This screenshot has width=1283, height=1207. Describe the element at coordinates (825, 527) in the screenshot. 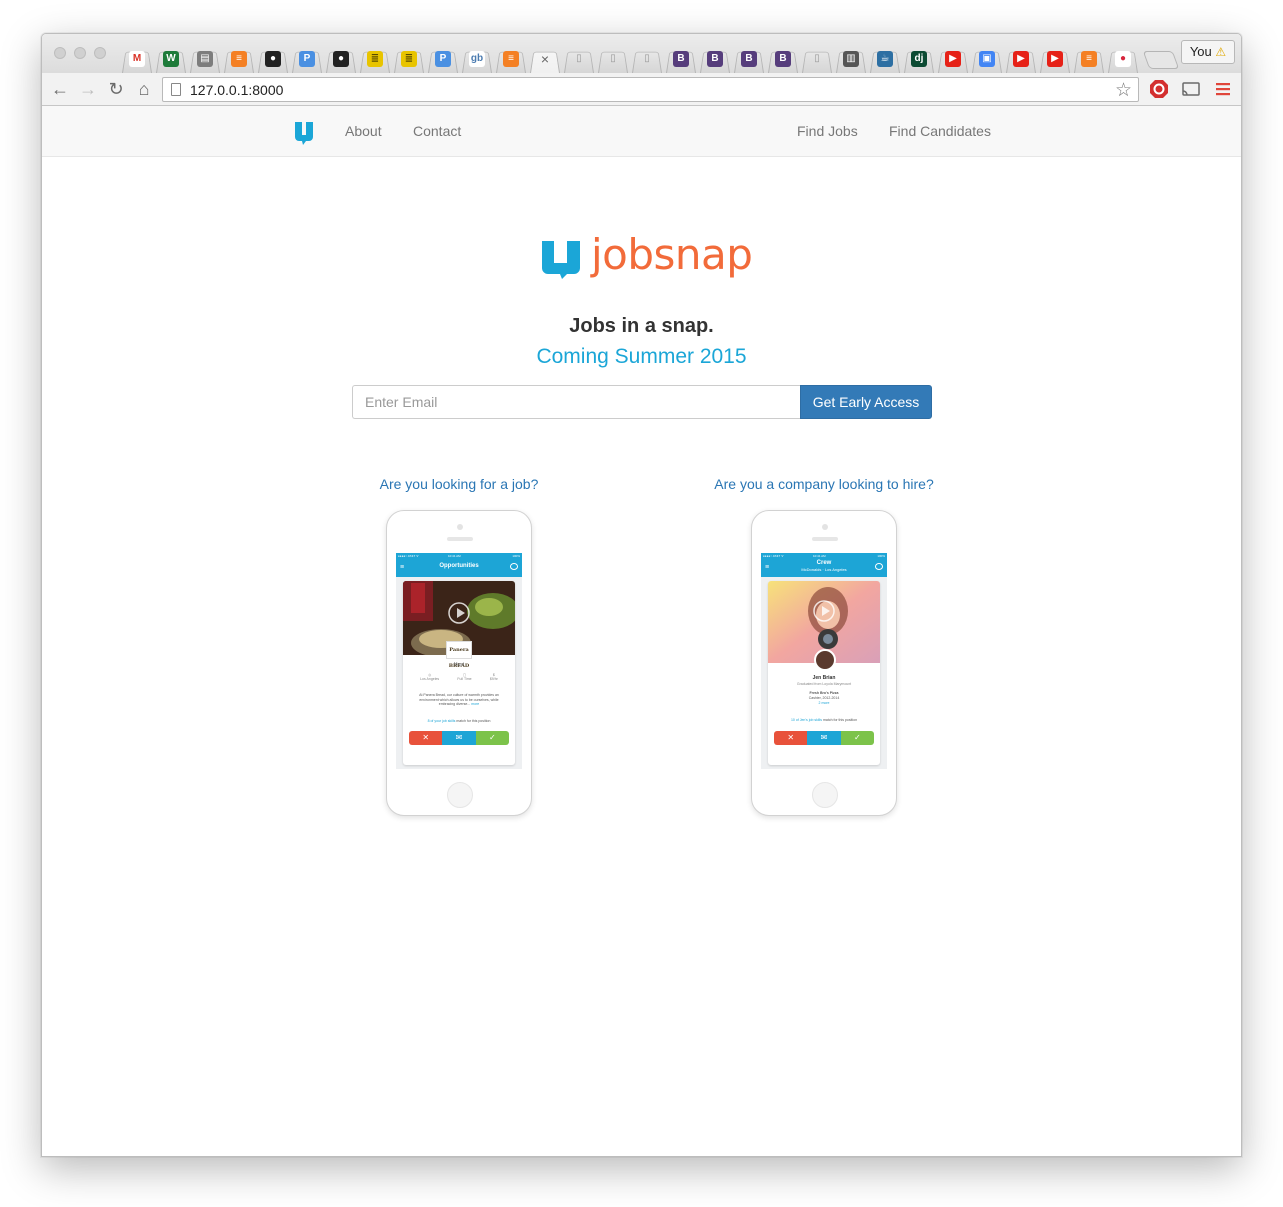

I see `phone-camera` at that location.